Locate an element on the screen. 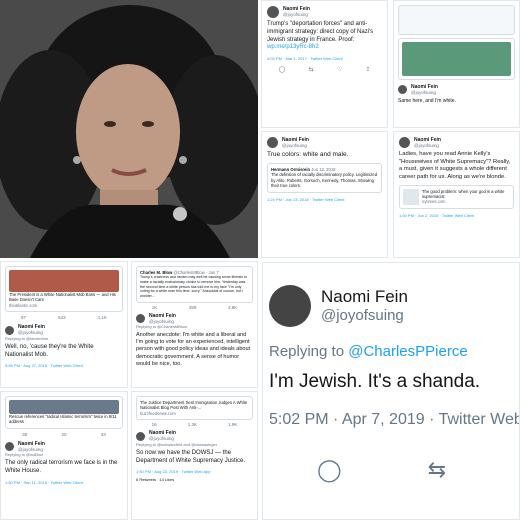  retweet-count: 359 is located at coordinates (193, 307).